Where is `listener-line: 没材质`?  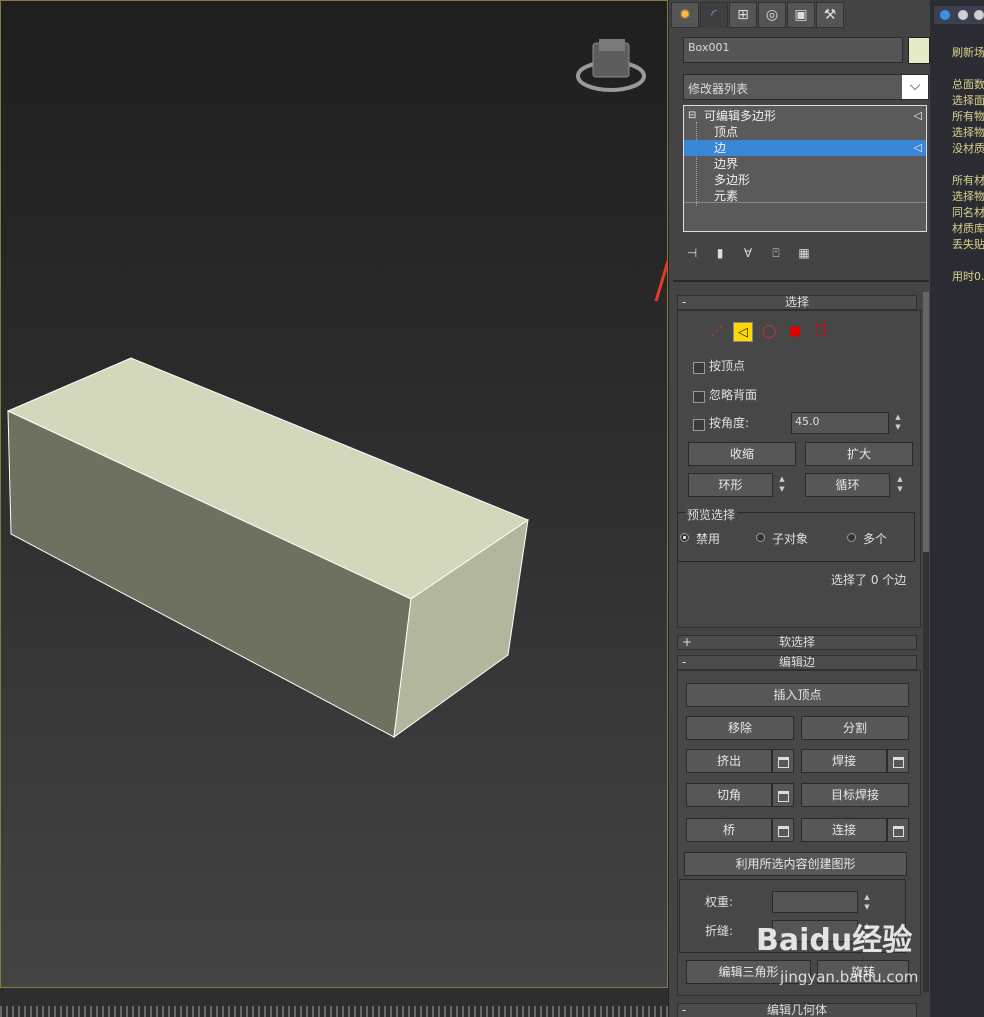 listener-line: 没材质 is located at coordinates (968, 148).